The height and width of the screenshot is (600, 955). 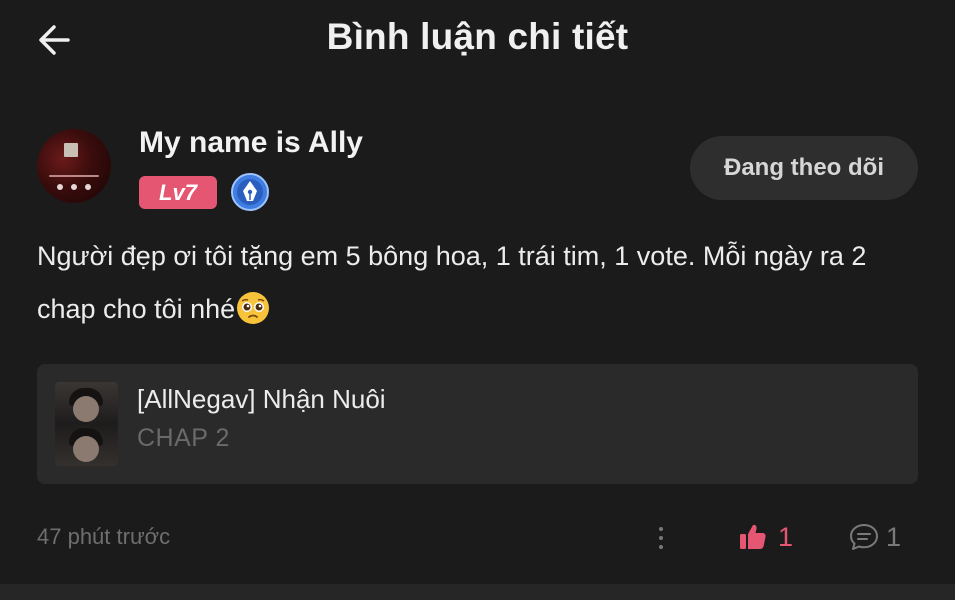 What do you see at coordinates (753, 536) in the screenshot?
I see `thumbs-up-icon` at bounding box center [753, 536].